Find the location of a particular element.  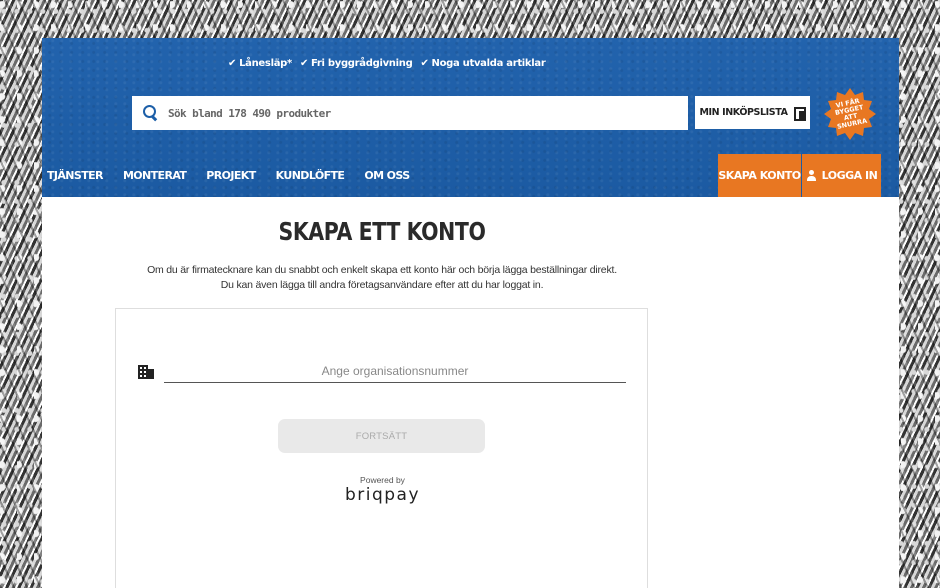

building-icon is located at coordinates (146, 372).